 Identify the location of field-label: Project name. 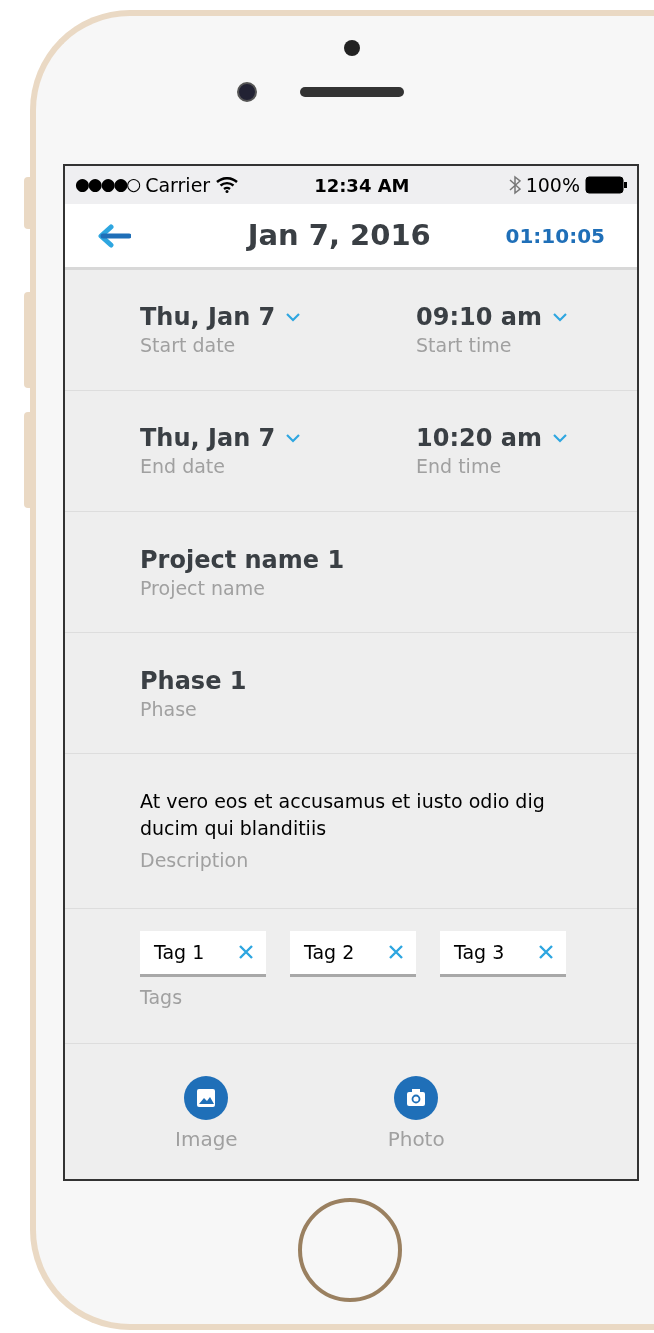
(203, 588).